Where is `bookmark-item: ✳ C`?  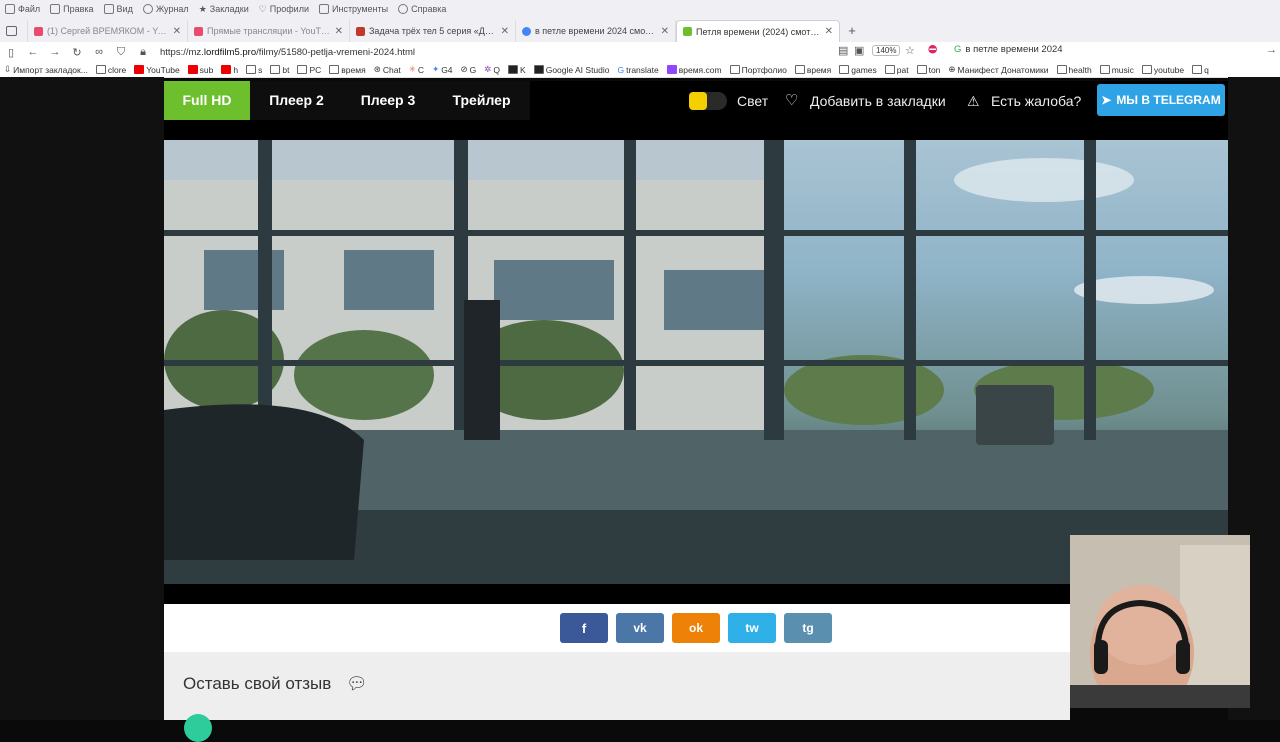
bookmark-item: ✳ C is located at coordinates (416, 69).